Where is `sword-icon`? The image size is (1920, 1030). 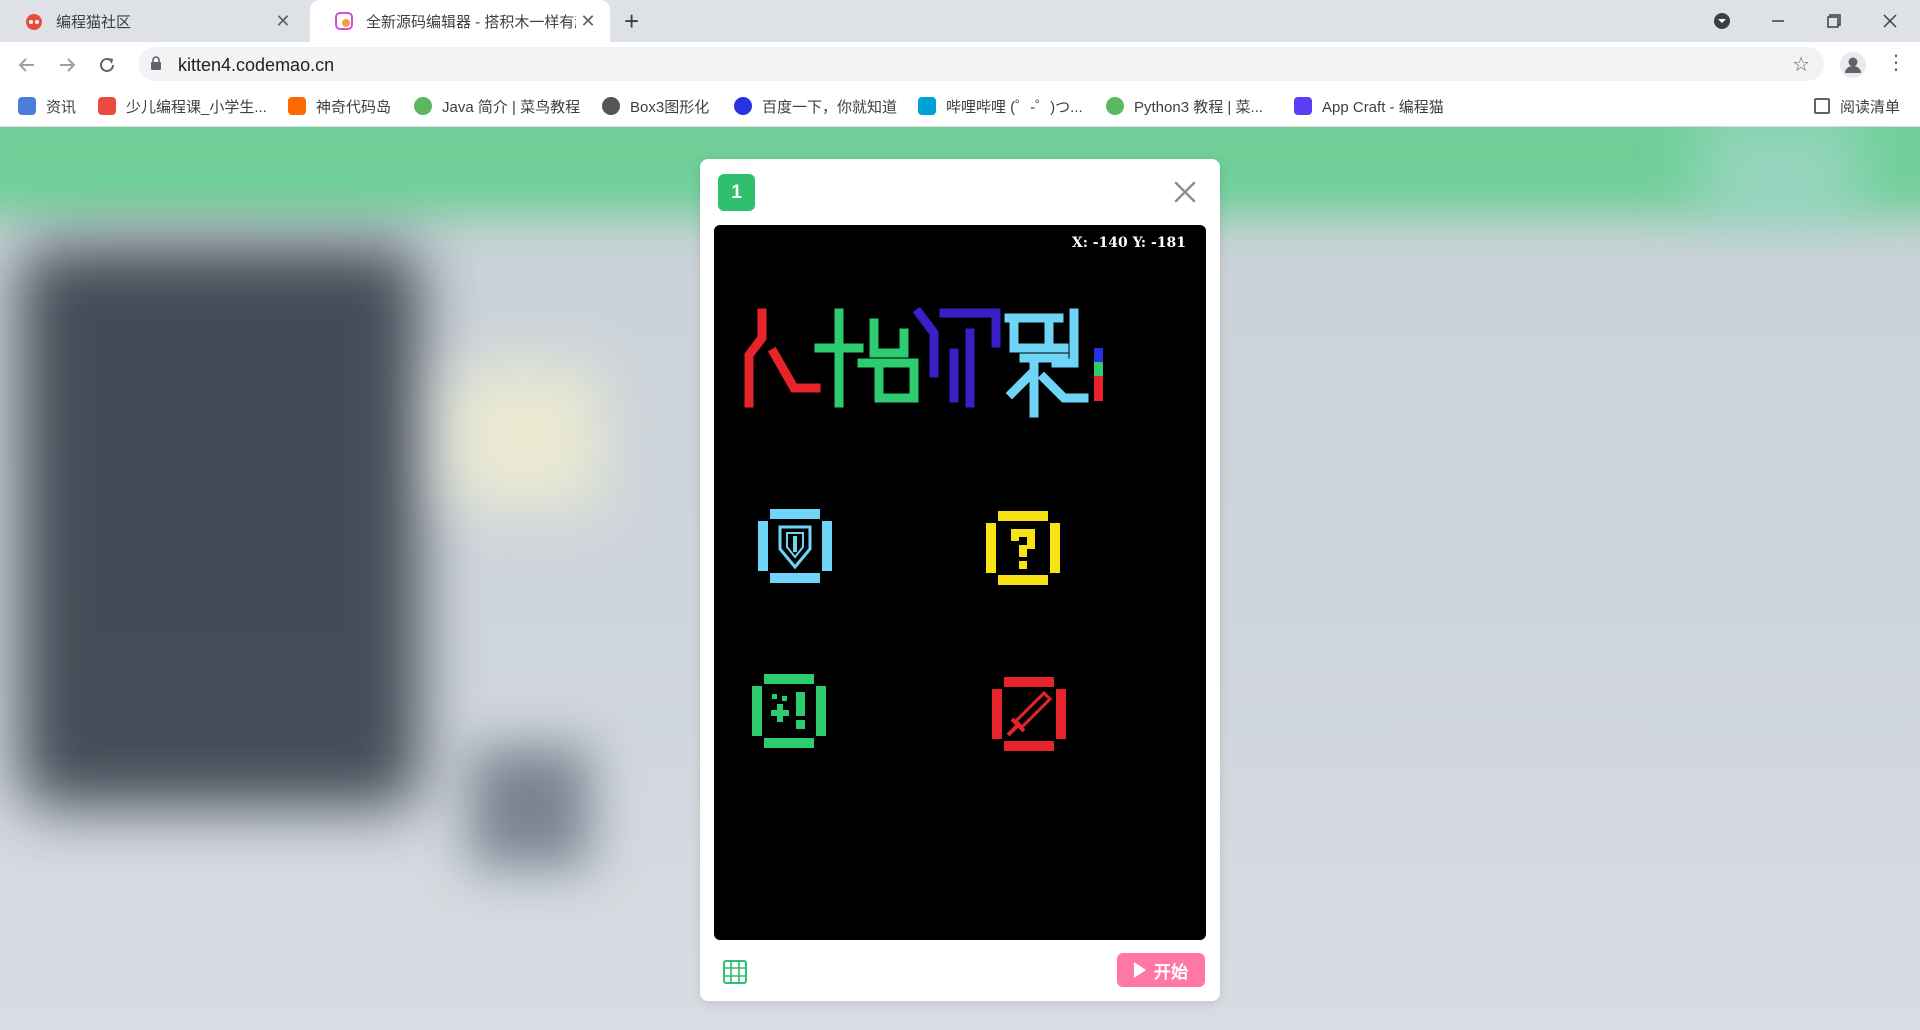 sword-icon is located at coordinates (1029, 714).